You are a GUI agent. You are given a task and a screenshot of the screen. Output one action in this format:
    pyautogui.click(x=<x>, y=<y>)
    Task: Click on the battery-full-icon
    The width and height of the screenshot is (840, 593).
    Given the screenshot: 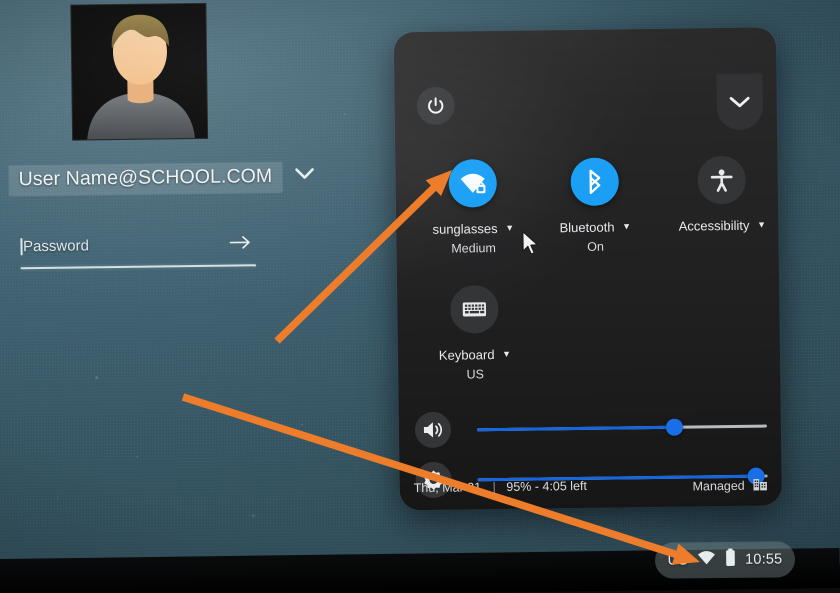 What is the action you would take?
    pyautogui.click(x=730, y=560)
    